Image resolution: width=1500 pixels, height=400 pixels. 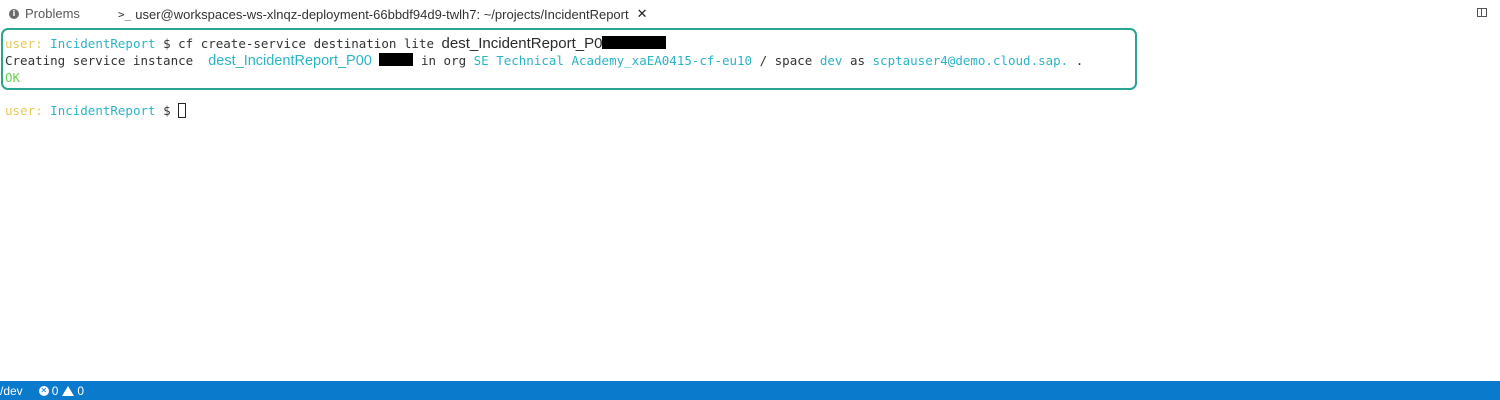 I want to click on tab-problems-label: Problems, so click(x=52, y=13).